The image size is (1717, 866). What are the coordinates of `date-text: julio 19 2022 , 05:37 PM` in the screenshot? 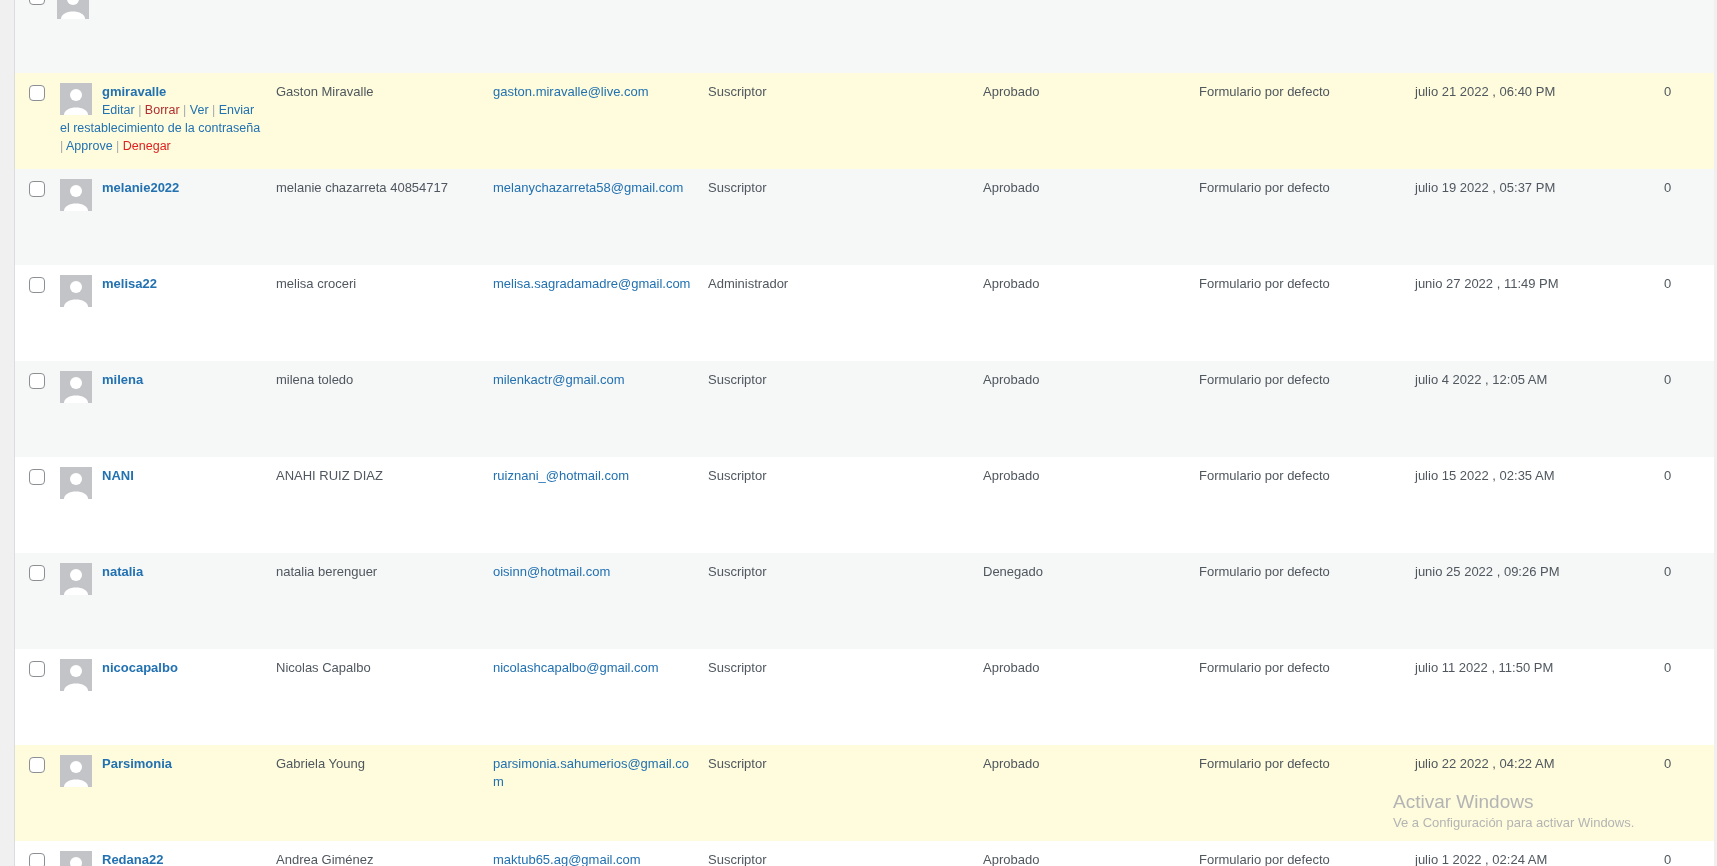 It's located at (1485, 187).